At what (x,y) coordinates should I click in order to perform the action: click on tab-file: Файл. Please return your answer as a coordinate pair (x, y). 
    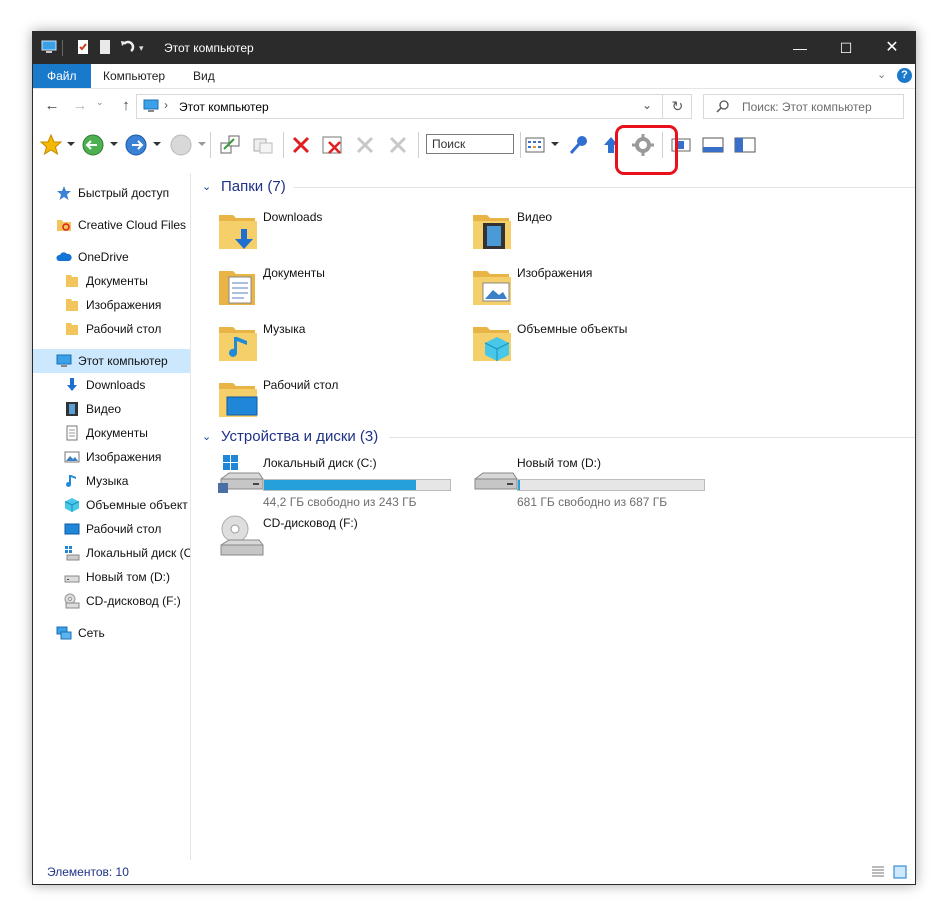
    Looking at the image, I should click on (62, 76).